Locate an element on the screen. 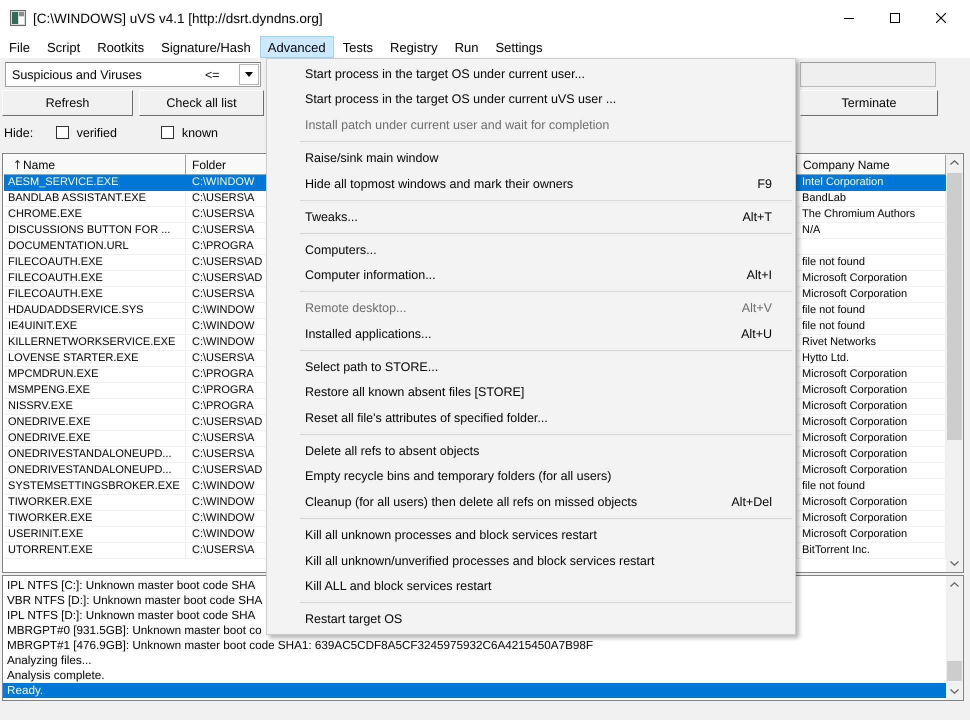 The width and height of the screenshot is (970, 720). window-title: [C:\WINDOWS] uVS v4.1 [http://dsrt.dyndns.org] is located at coordinates (178, 18).